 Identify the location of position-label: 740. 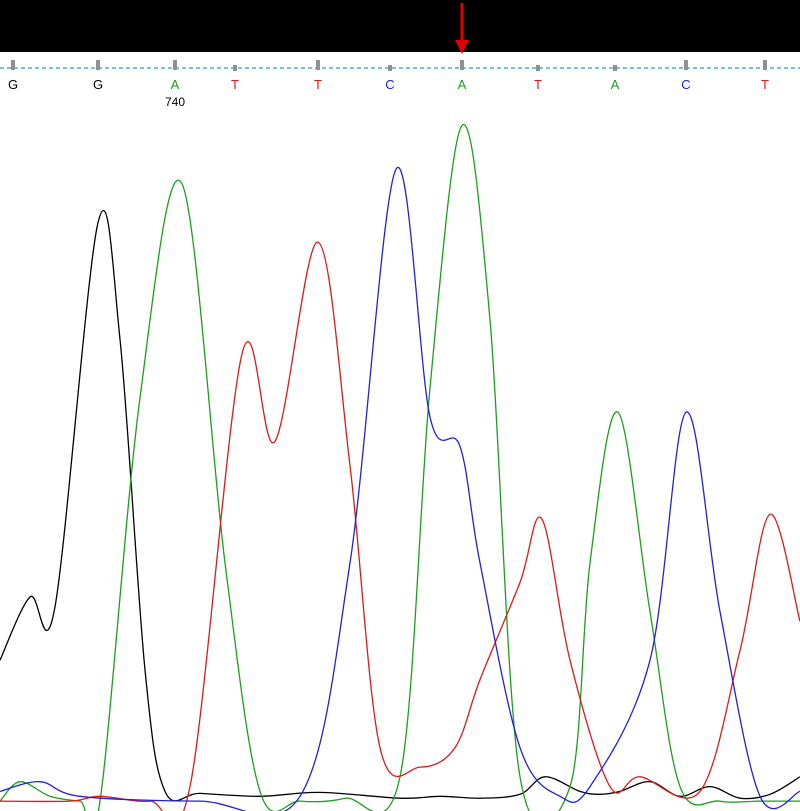
(175, 102).